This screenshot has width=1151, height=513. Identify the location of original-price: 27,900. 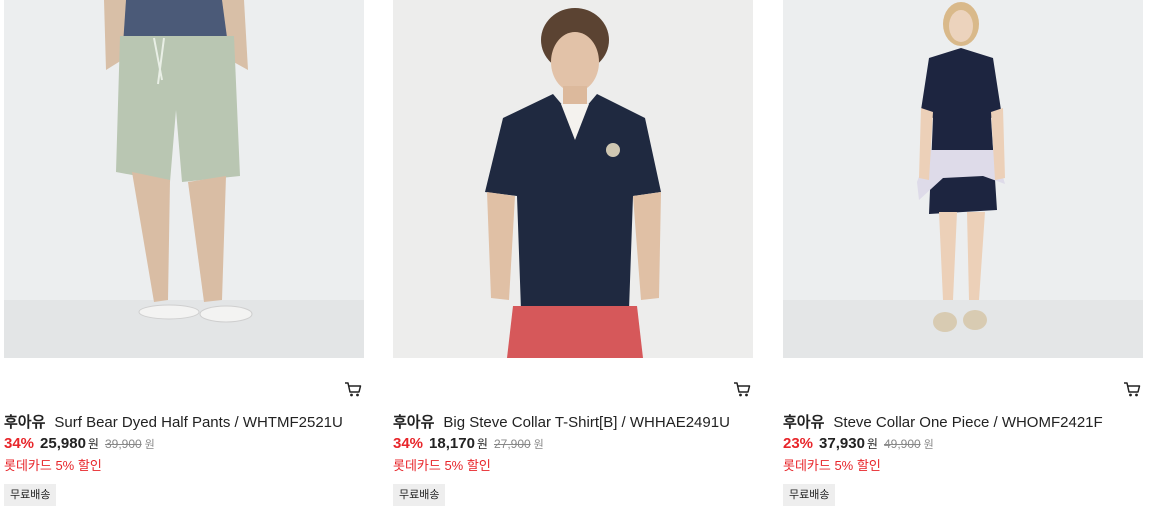
(512, 444).